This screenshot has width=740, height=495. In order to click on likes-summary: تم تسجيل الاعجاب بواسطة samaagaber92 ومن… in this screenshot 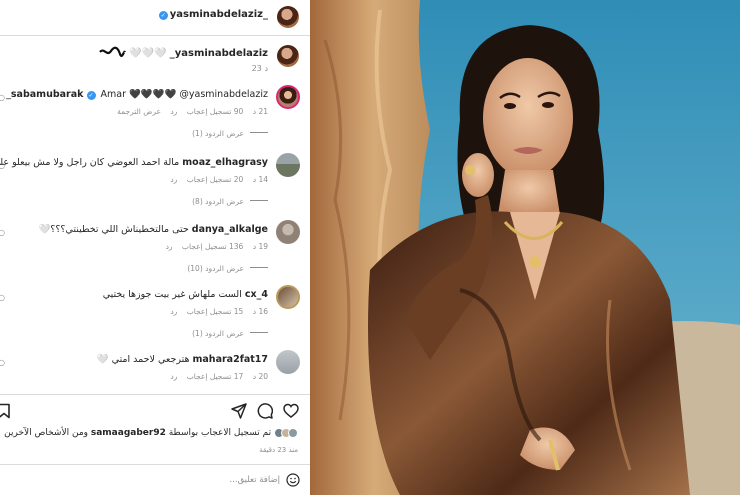, I will do `click(151, 434)`.